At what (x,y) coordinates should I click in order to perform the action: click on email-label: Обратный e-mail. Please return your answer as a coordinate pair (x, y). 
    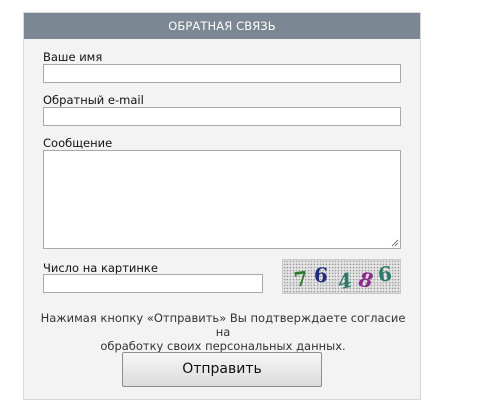
    Looking at the image, I should click on (93, 100).